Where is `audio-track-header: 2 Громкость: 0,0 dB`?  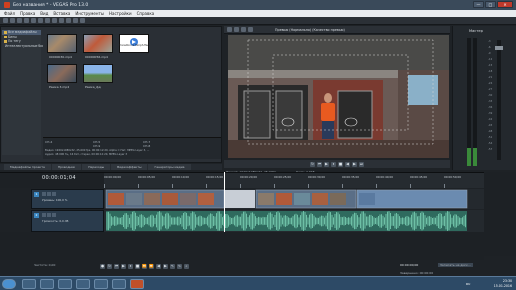
audio-track-header: 2 Громкость: 0,0 dB is located at coordinates (67, 221).